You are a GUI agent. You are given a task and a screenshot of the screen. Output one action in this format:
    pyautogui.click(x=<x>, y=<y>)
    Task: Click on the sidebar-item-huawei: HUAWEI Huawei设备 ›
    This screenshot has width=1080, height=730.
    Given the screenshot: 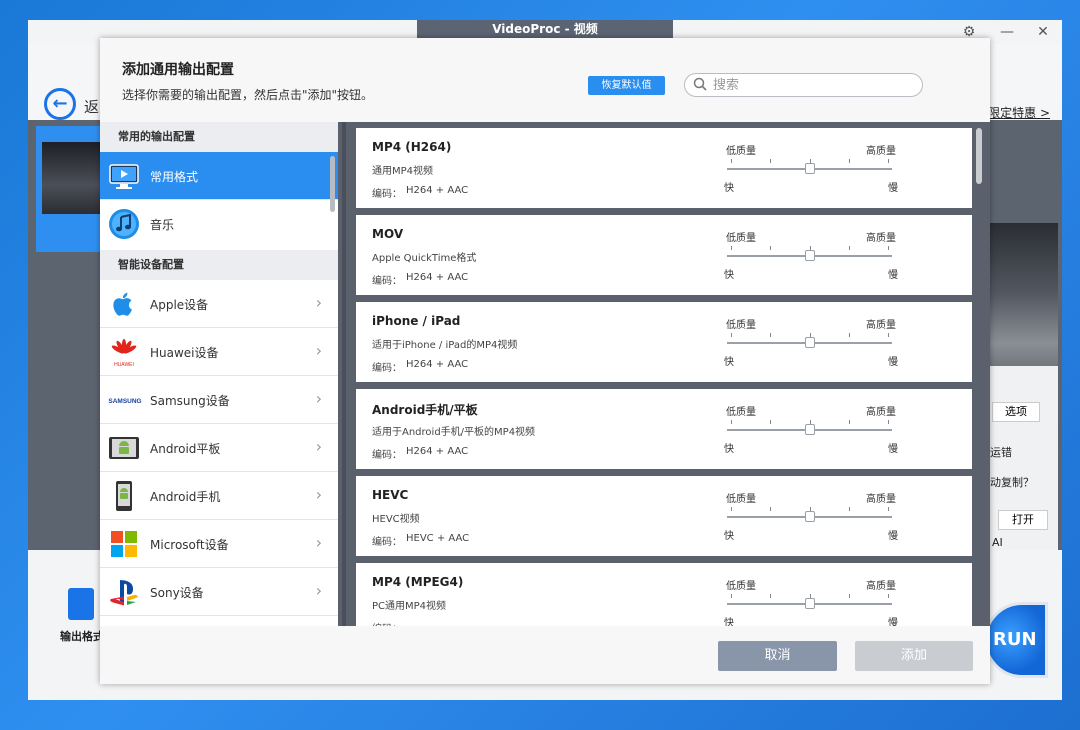 What is the action you would take?
    pyautogui.click(x=219, y=352)
    